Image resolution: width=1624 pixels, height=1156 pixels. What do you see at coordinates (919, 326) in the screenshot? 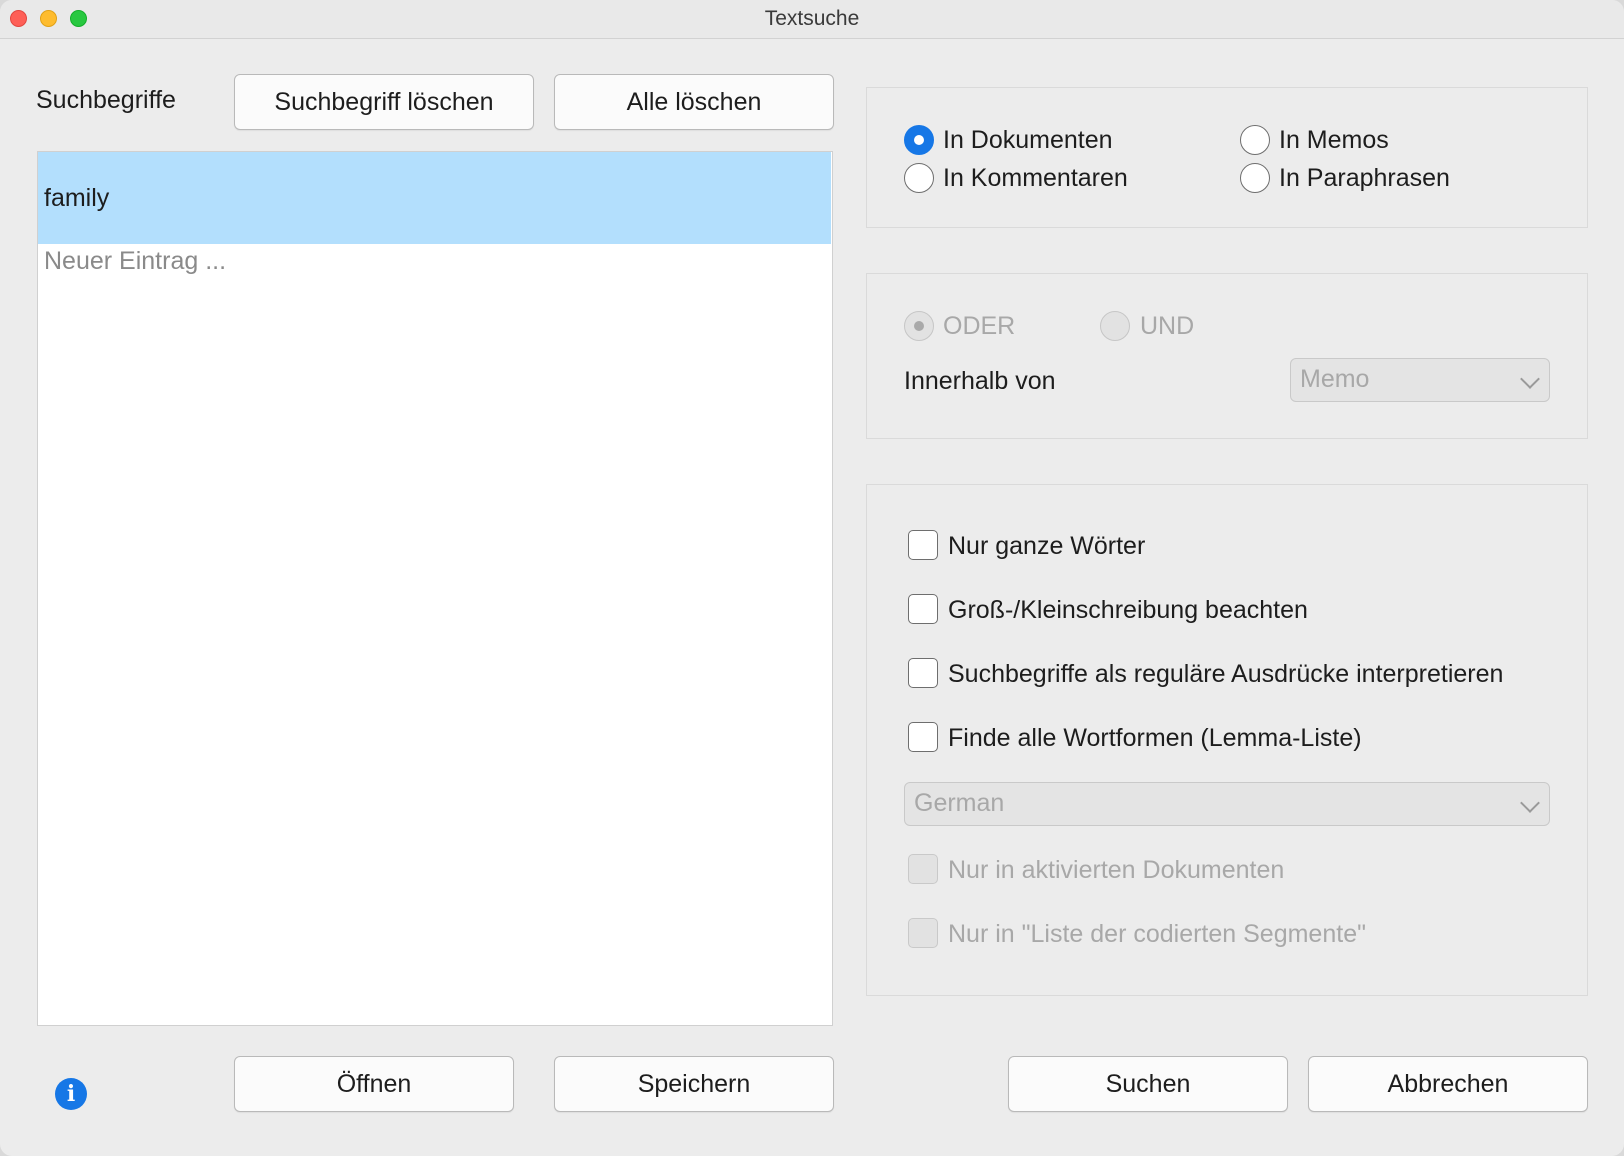
I see `or-radio` at bounding box center [919, 326].